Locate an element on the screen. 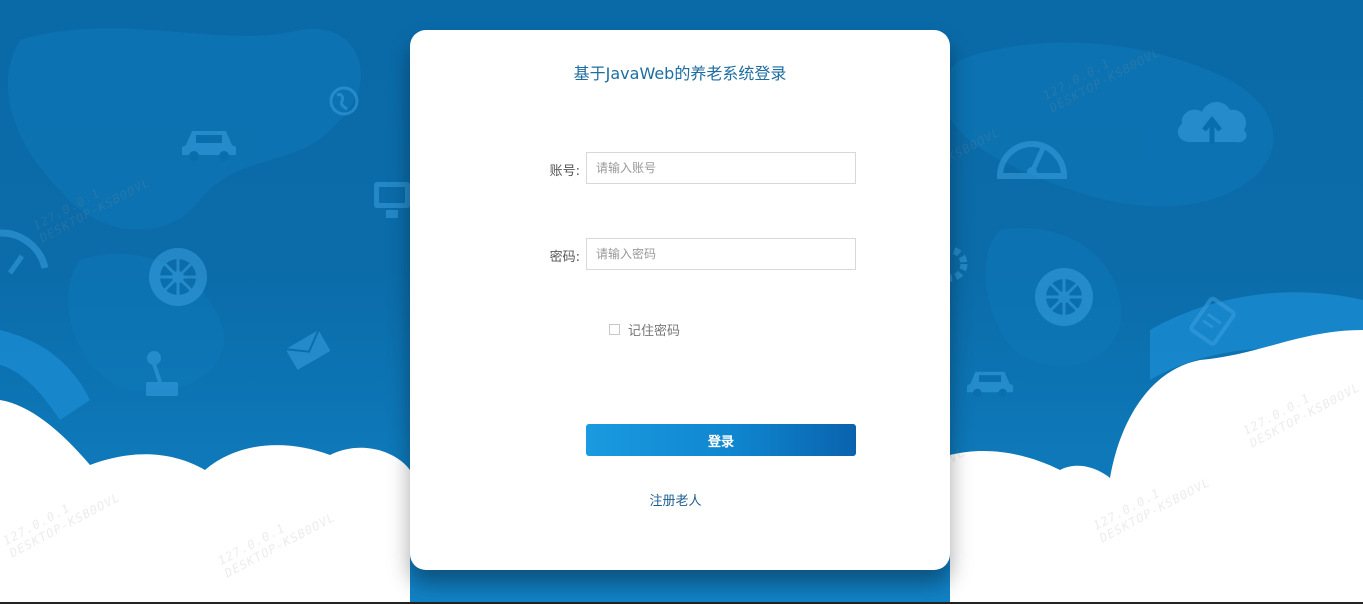 This screenshot has height=604, width=1363. account-label: 账号: is located at coordinates (564, 171).